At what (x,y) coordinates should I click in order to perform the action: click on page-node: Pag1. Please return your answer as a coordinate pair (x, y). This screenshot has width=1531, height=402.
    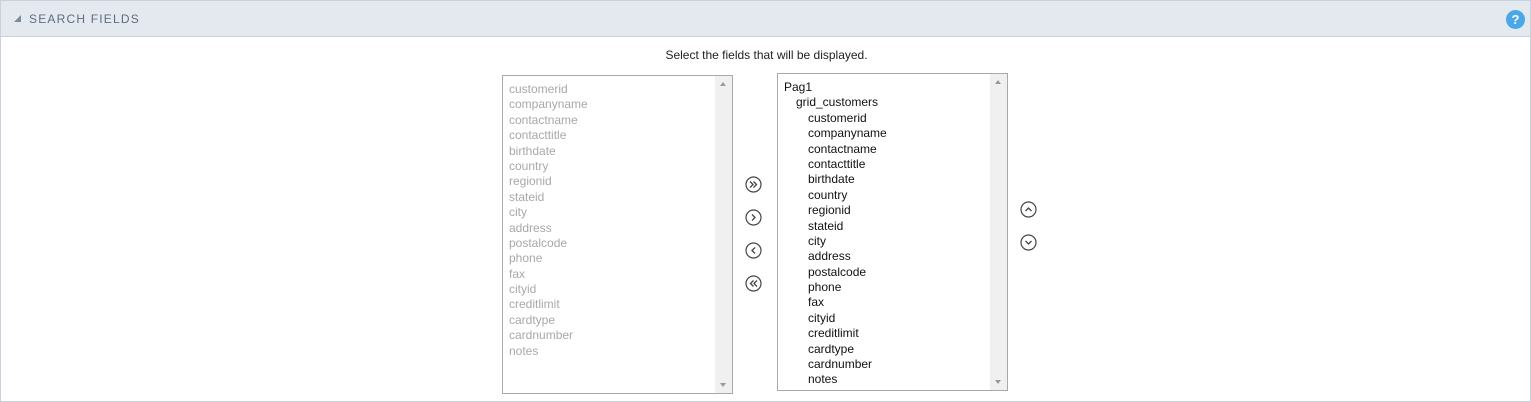
    Looking at the image, I should click on (884, 87).